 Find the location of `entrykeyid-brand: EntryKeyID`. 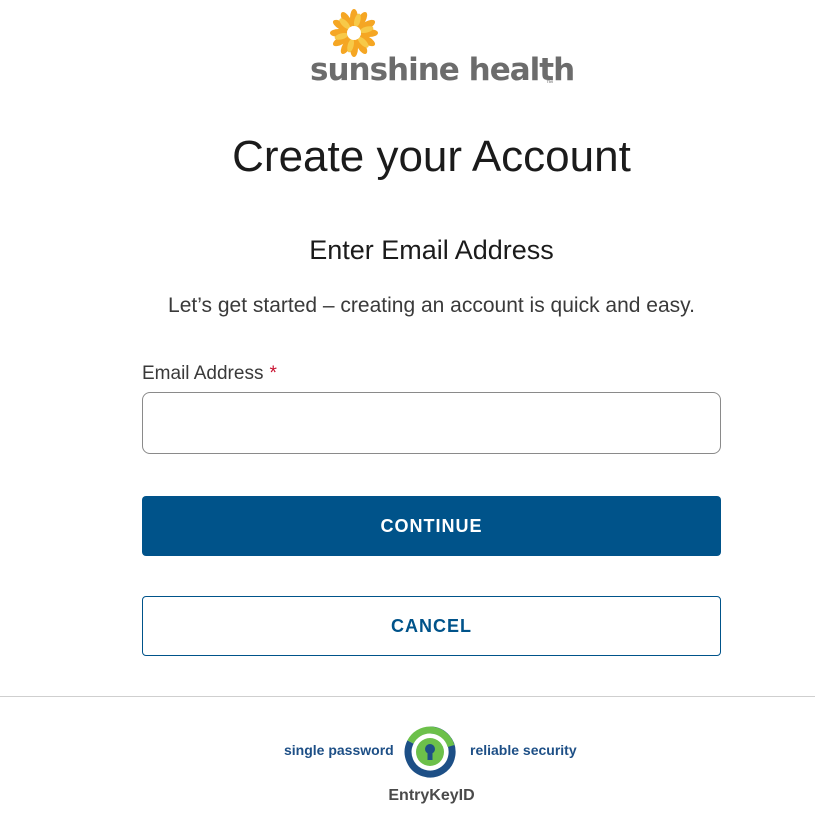

entrykeyid-brand: EntryKeyID is located at coordinates (431, 795).